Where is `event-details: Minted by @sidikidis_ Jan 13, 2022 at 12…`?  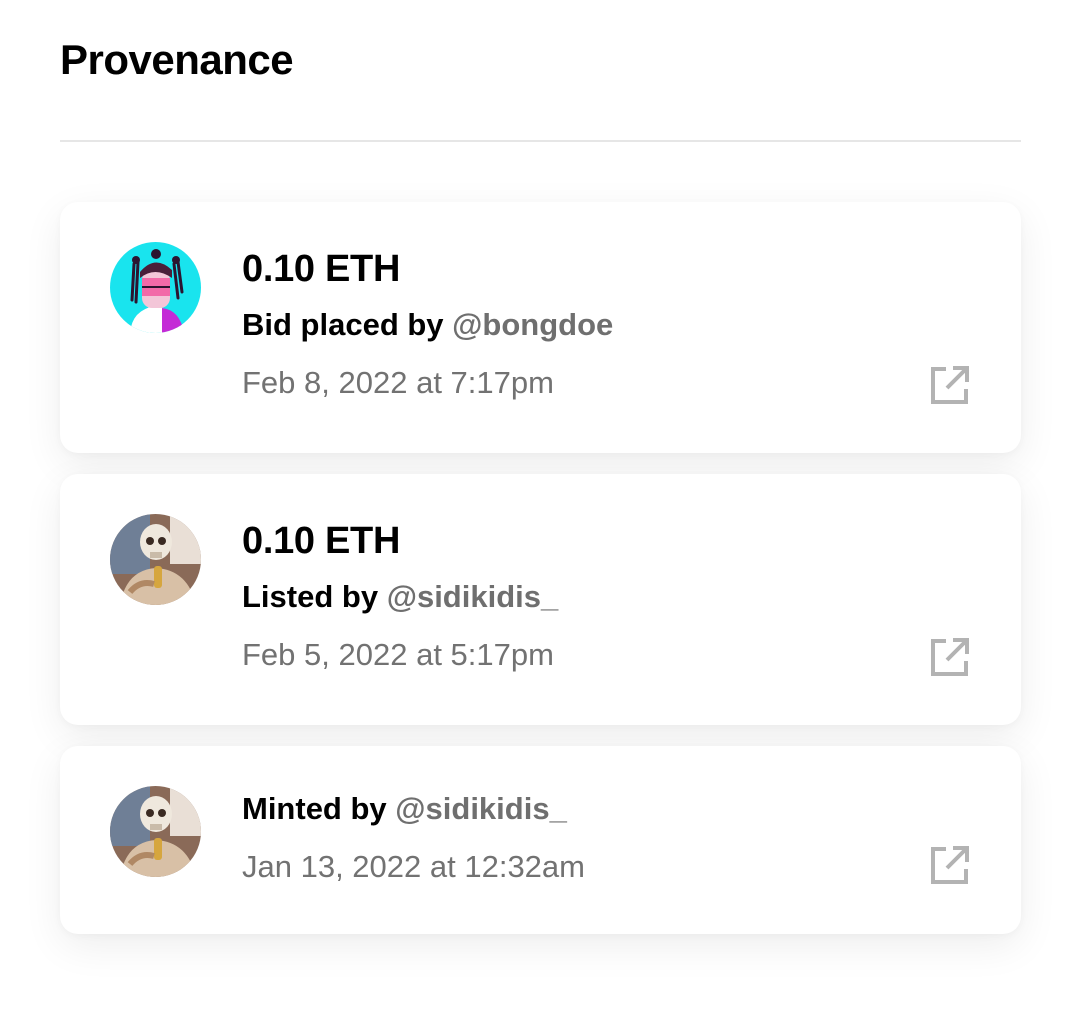 event-details: Minted by @sidikidis_ Jan 13, 2022 at 12… is located at coordinates (413, 838).